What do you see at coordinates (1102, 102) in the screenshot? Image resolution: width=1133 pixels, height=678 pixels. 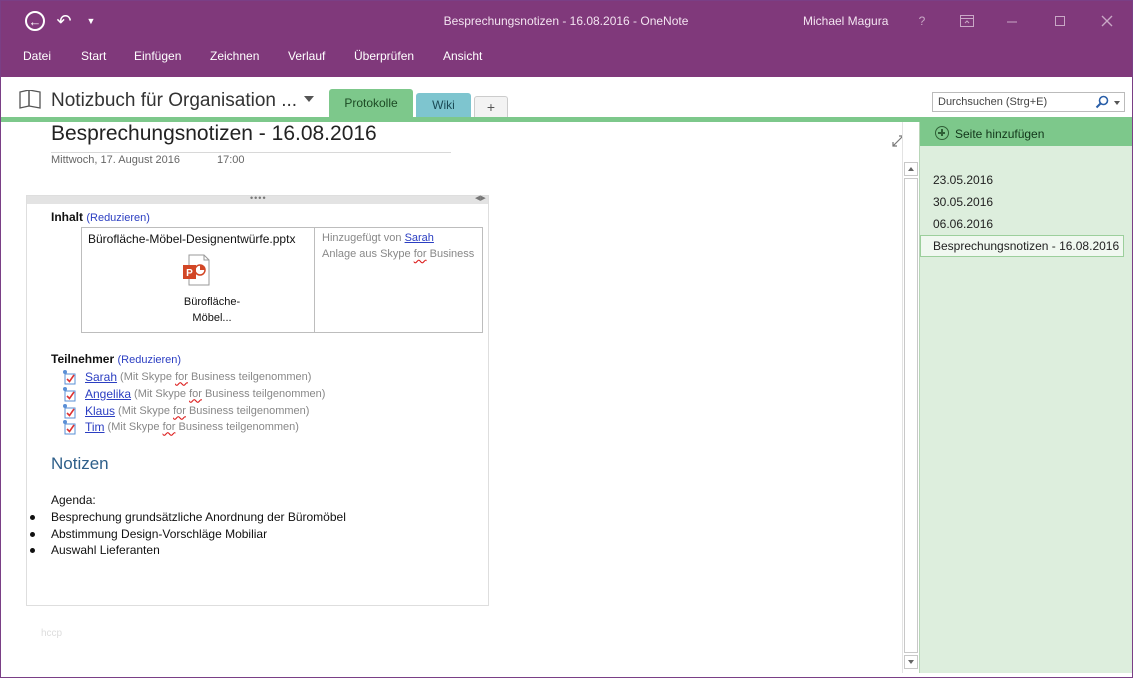 I see `magnifier-icon` at bounding box center [1102, 102].